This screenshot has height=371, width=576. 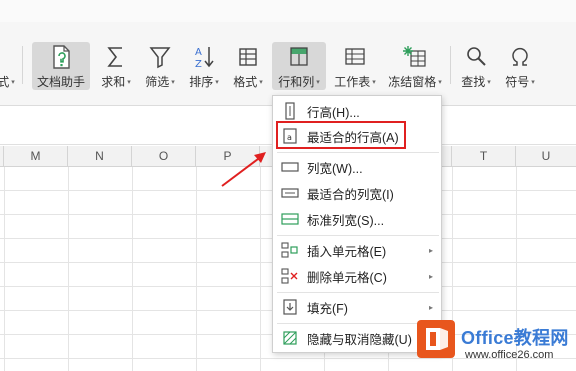 What do you see at coordinates (113, 82) in the screenshot?
I see `ribbon-button-label: 求和` at bounding box center [113, 82].